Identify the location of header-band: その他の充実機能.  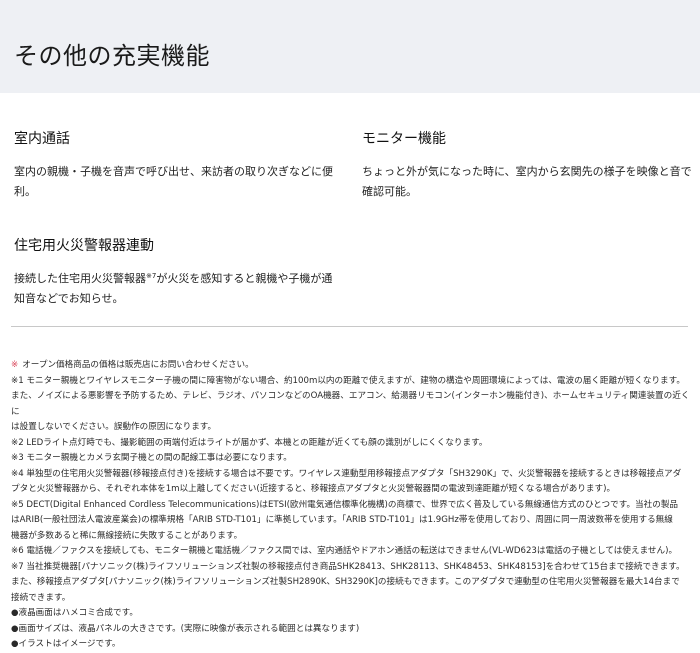
(350, 46).